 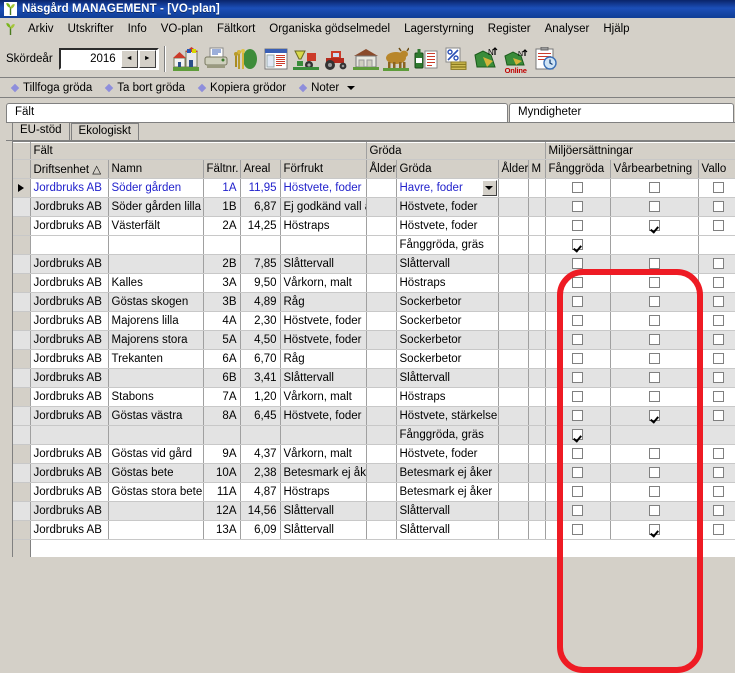 I want to click on column-header-driftsenhet: Driftsenhet △, so click(x=69, y=169).